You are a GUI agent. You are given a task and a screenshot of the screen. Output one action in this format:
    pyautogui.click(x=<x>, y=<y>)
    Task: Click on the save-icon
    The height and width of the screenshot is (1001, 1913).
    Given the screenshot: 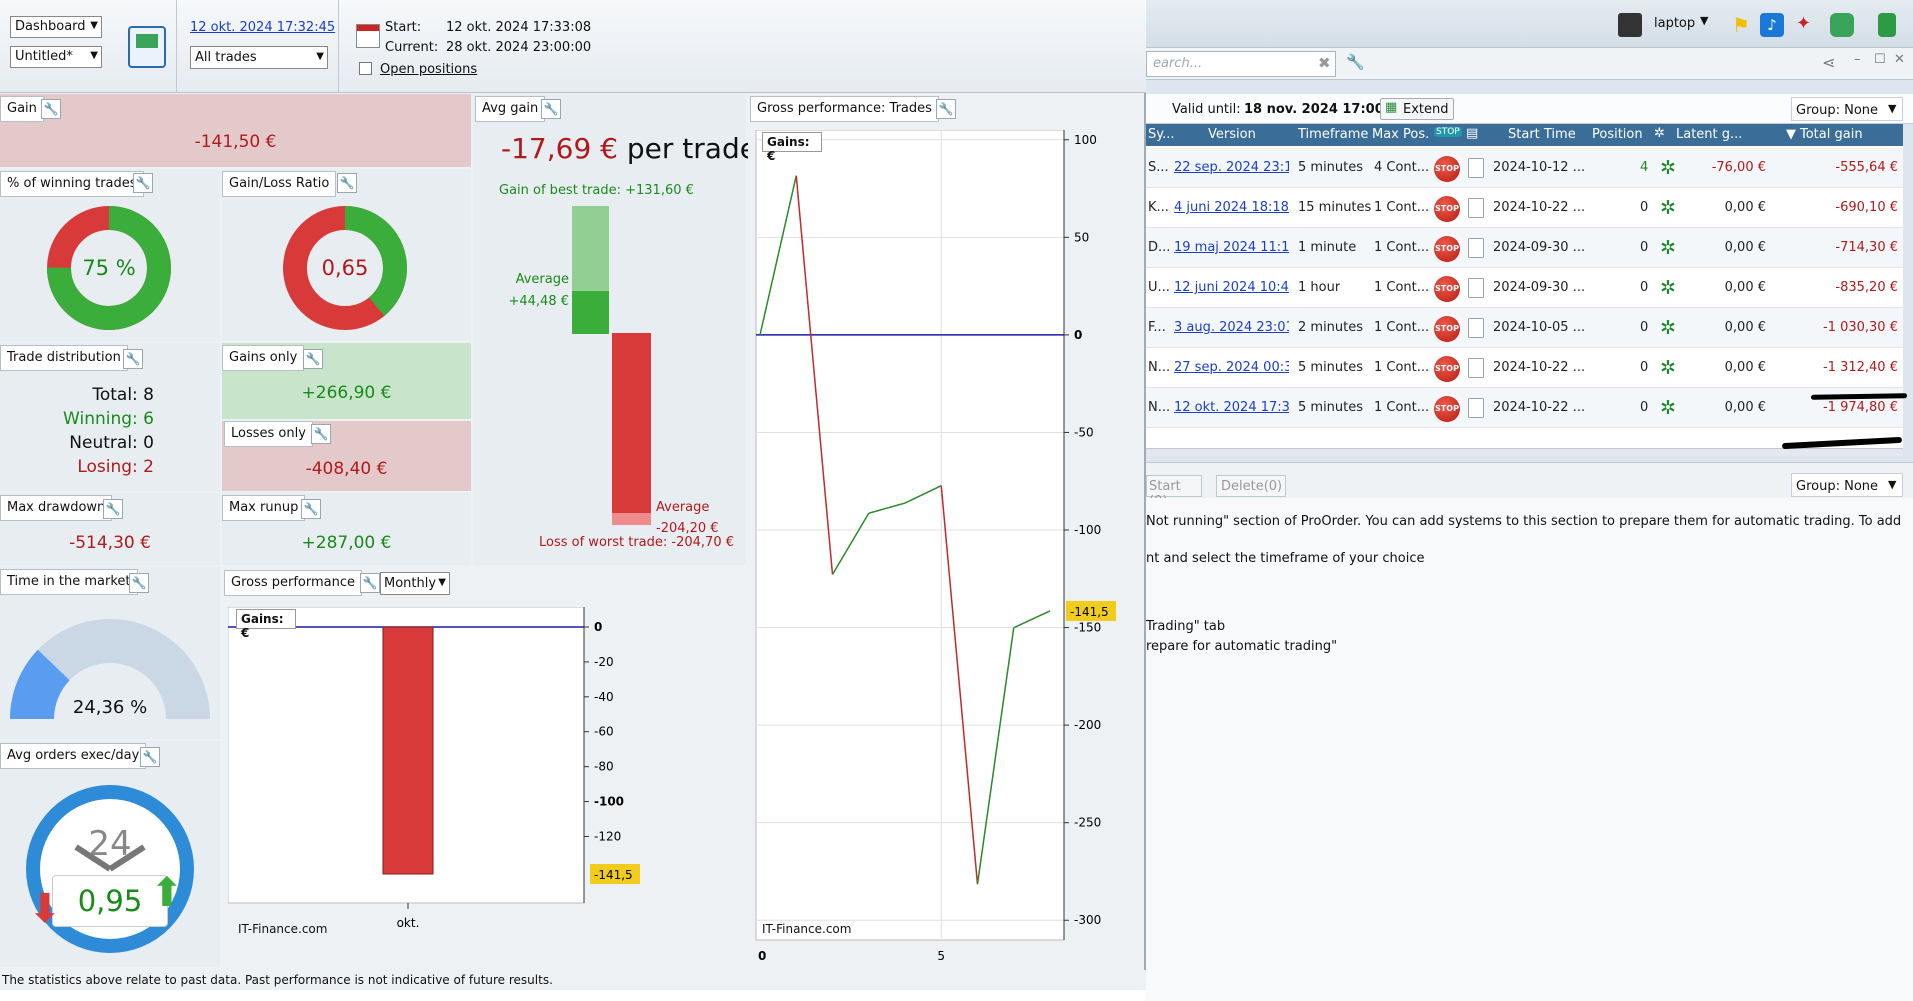 What is the action you would take?
    pyautogui.click(x=1630, y=25)
    